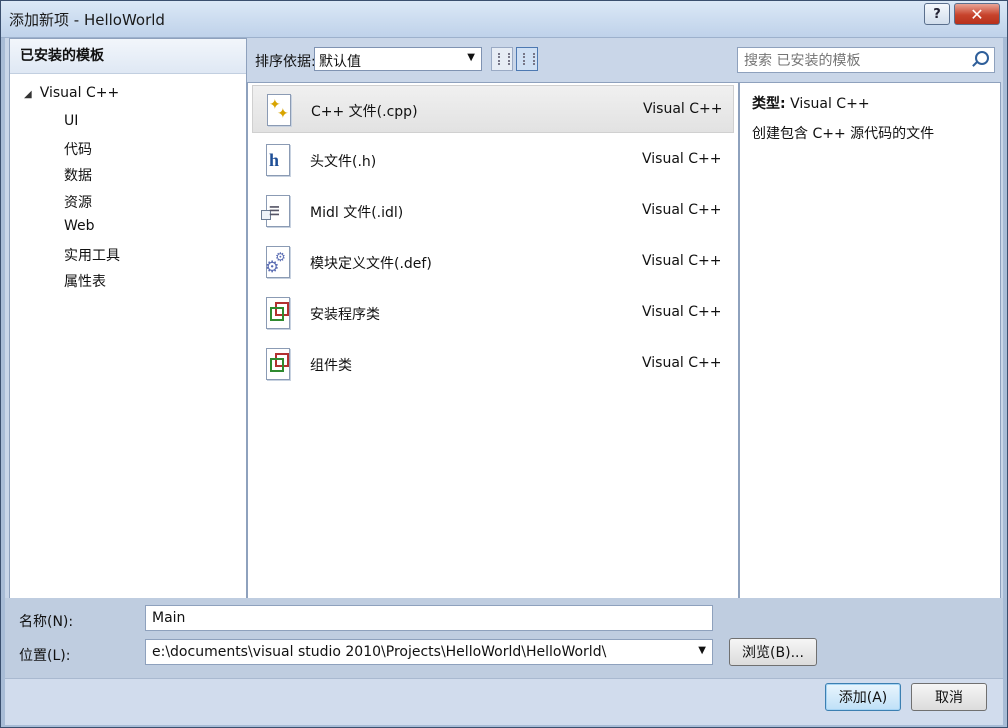 This screenshot has height=728, width=1008. I want to click on list-view-button, so click(527, 59).